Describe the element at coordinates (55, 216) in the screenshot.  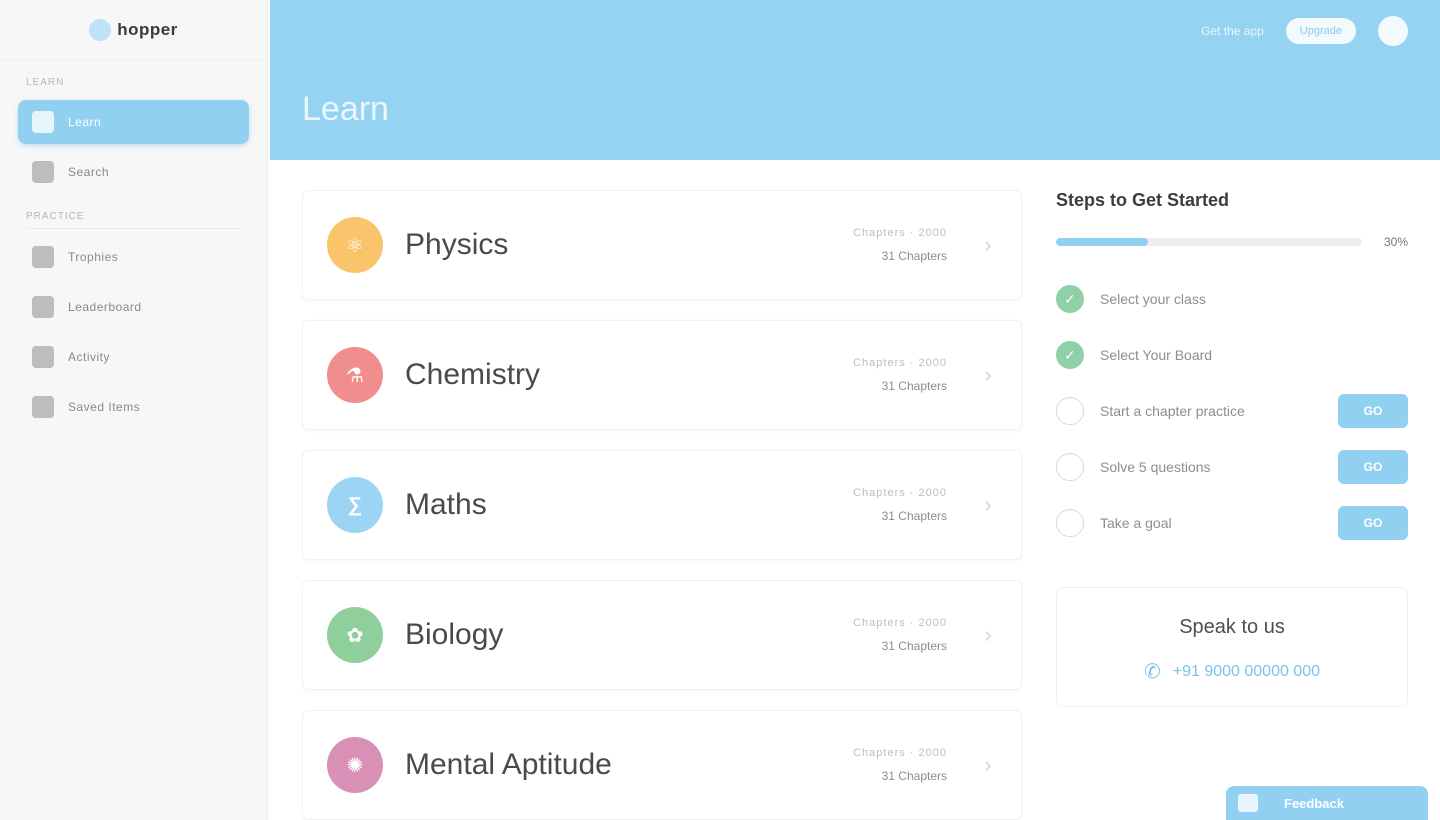
I see `nav-section-label: PRACTICE` at that location.